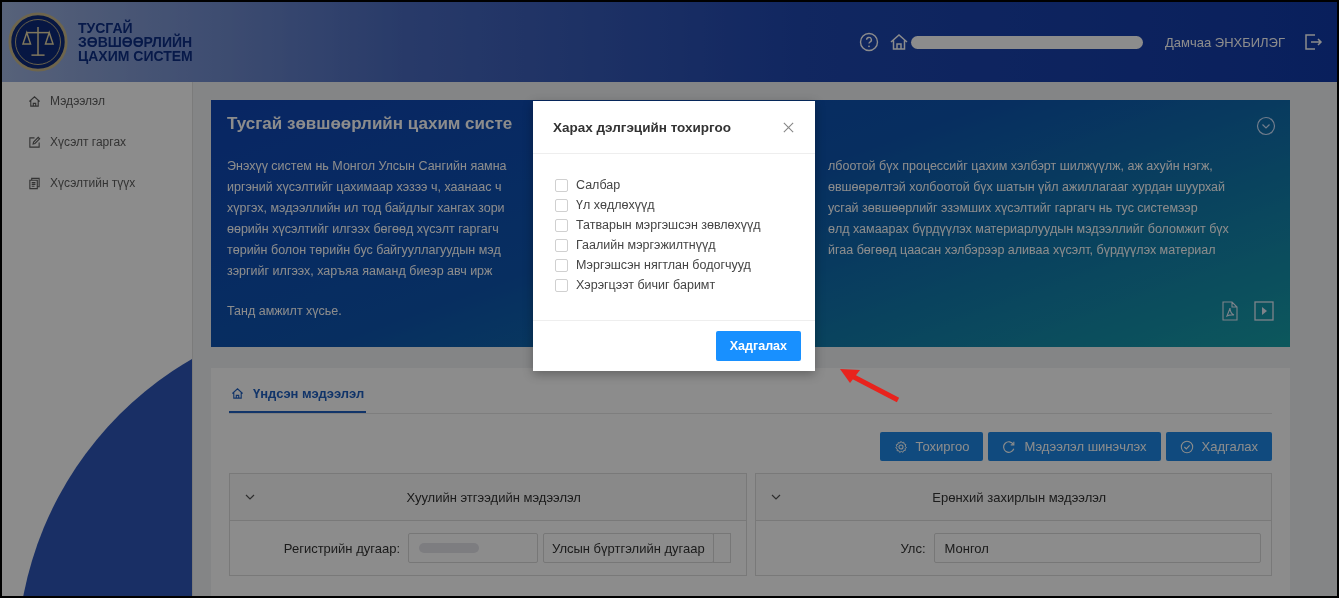 The height and width of the screenshot is (598, 1339). What do you see at coordinates (870, 385) in the screenshot?
I see `arrow-annotation` at bounding box center [870, 385].